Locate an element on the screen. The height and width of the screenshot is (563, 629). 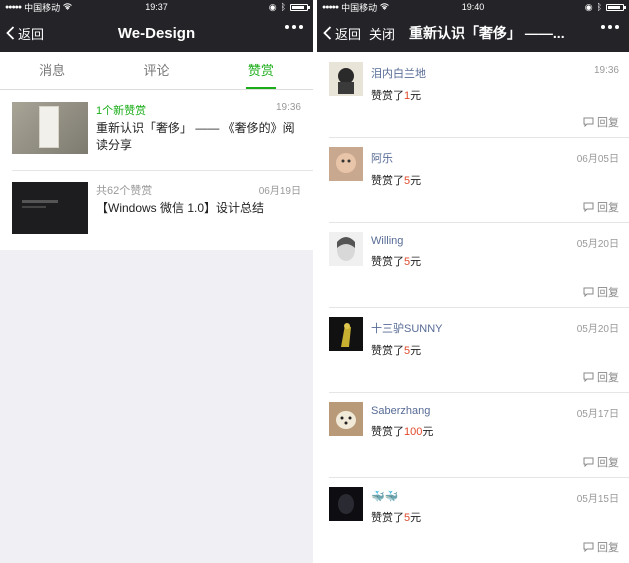
page-title: We-Design is located at coordinates (156, 33).